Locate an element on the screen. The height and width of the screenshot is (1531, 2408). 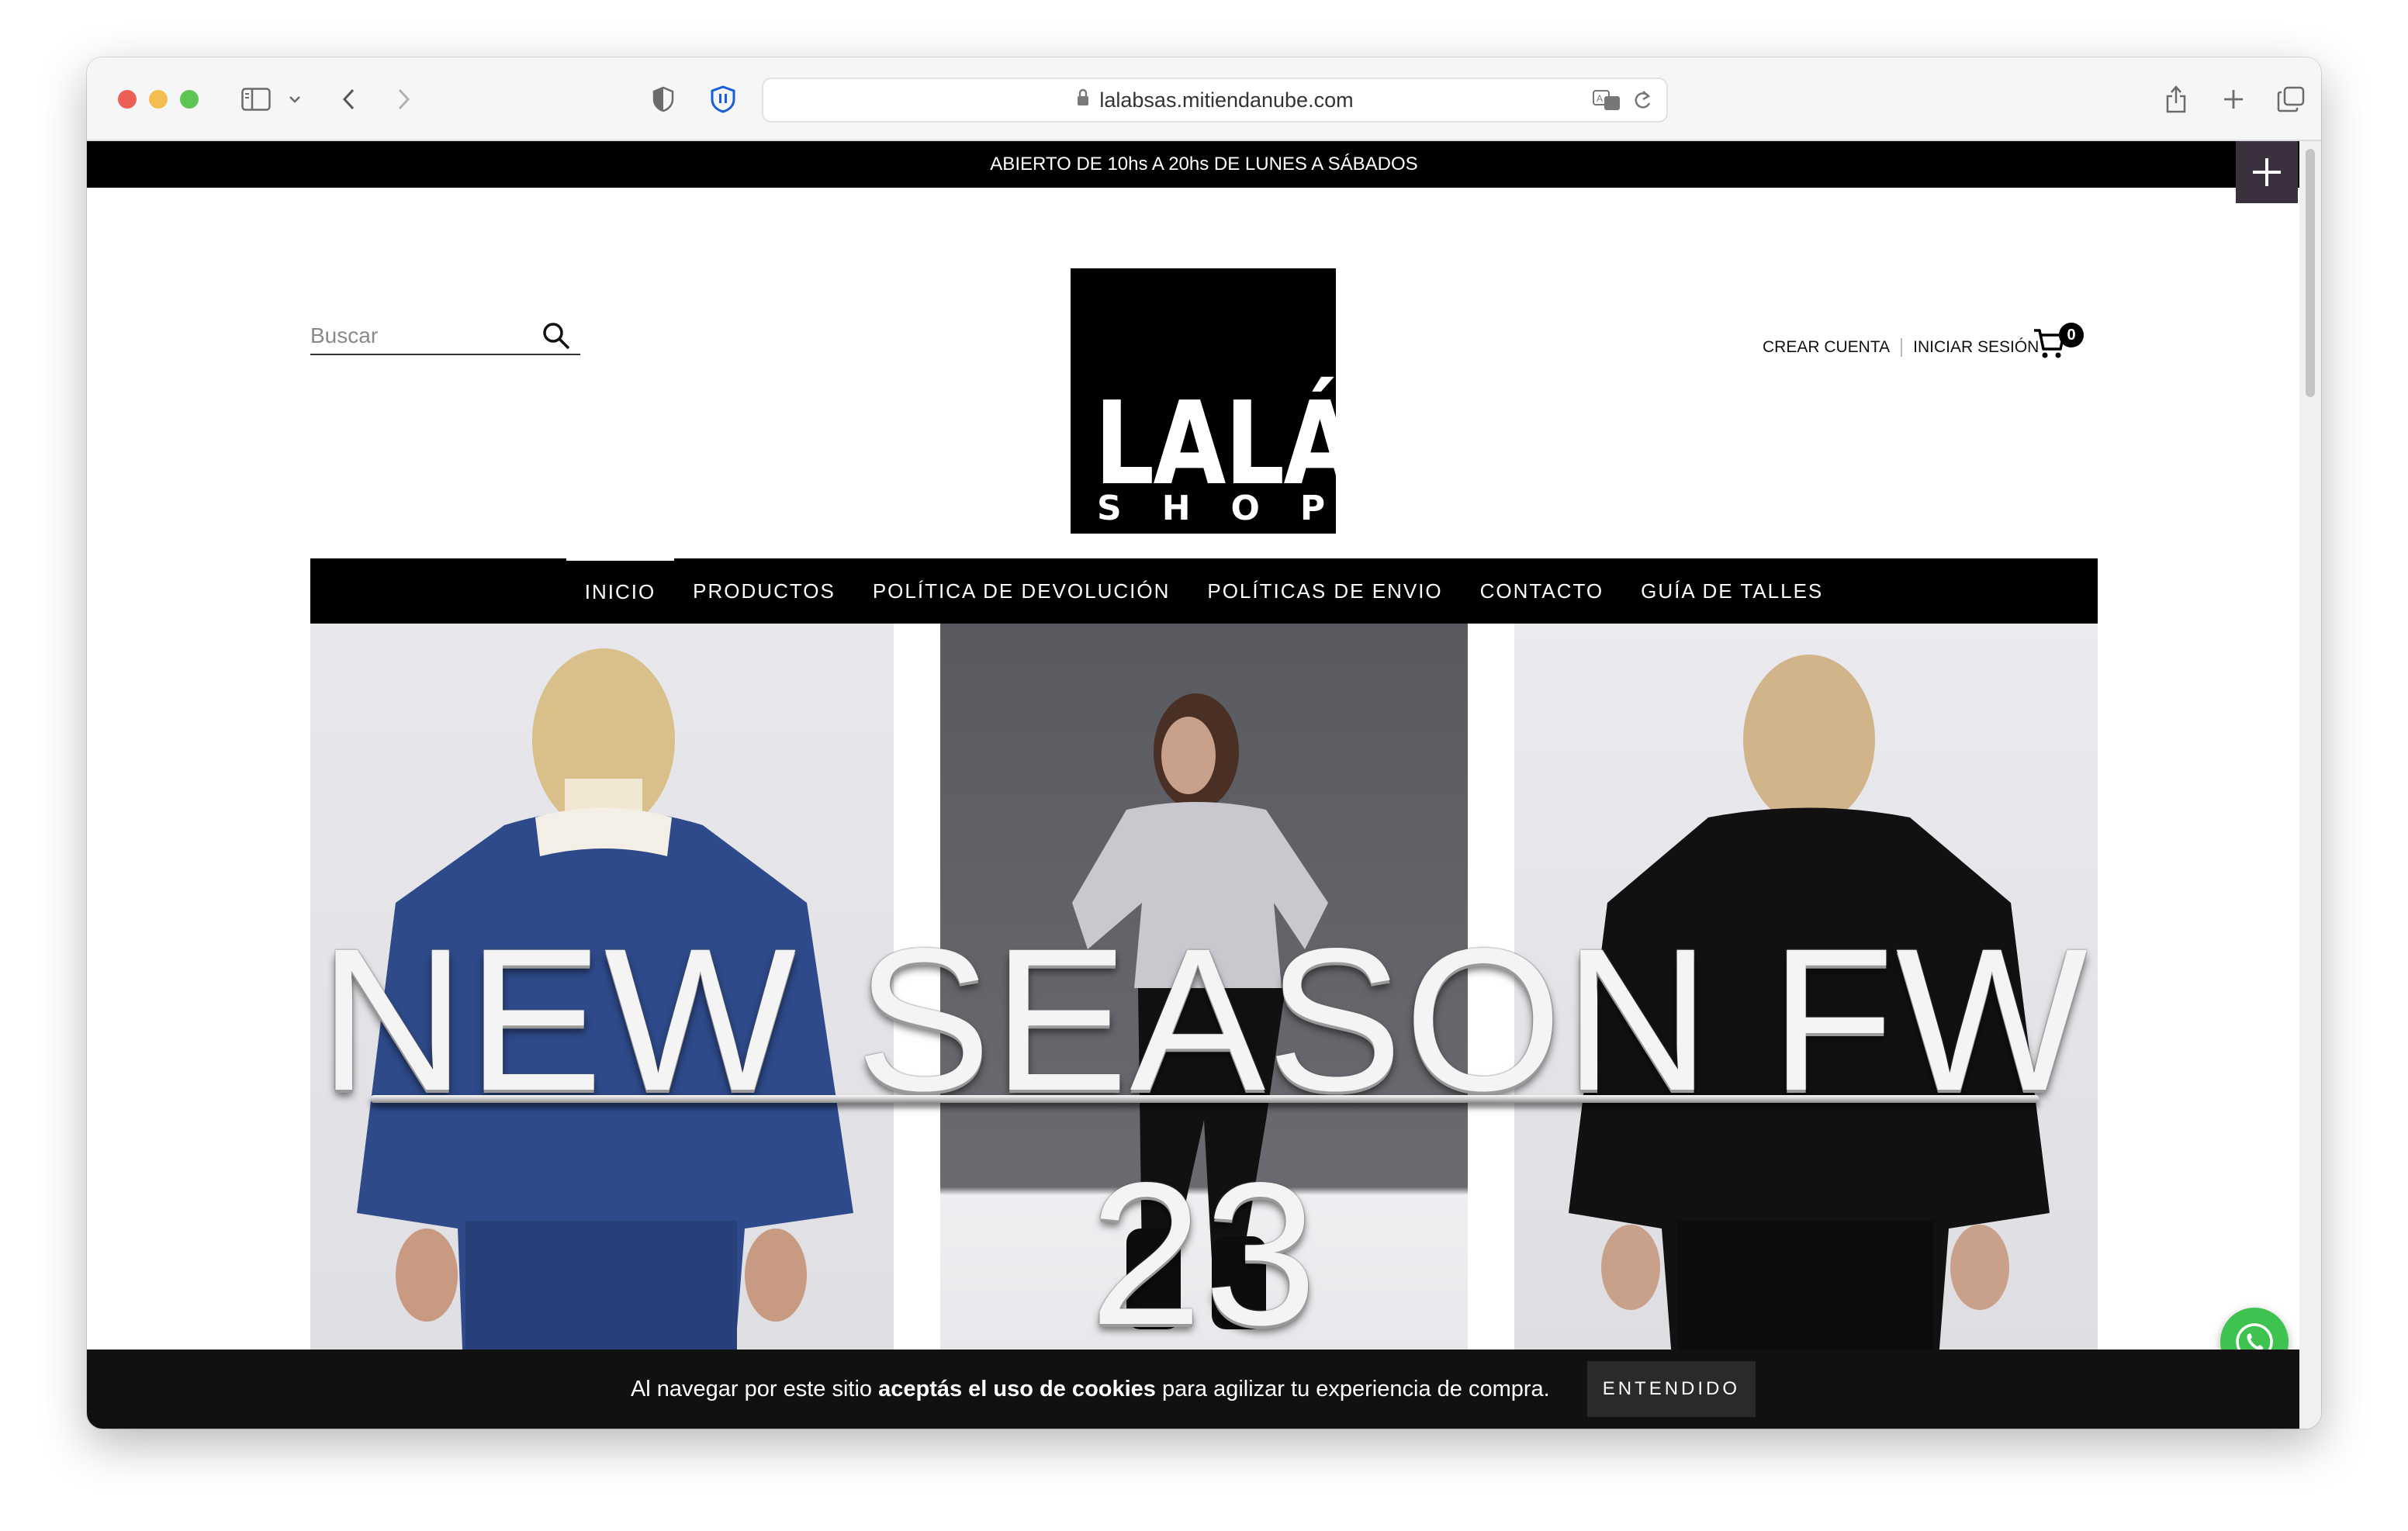
address-bar: lalabsas.mitiendanube.com A is located at coordinates (1215, 100).